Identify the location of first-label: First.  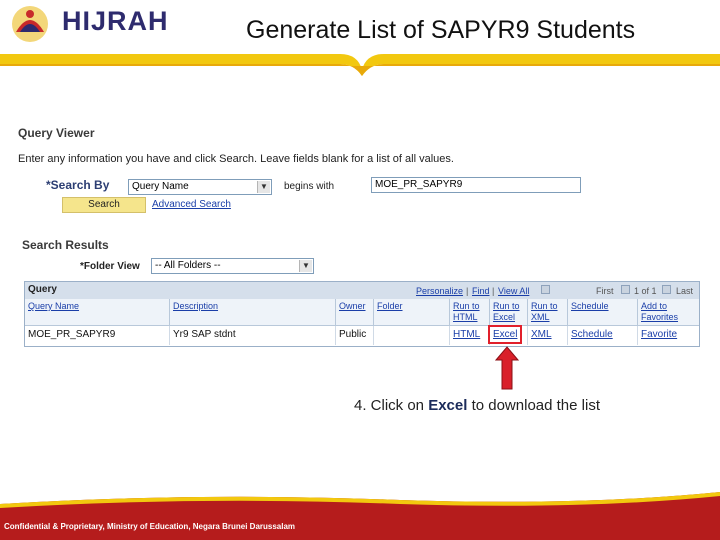
(605, 291).